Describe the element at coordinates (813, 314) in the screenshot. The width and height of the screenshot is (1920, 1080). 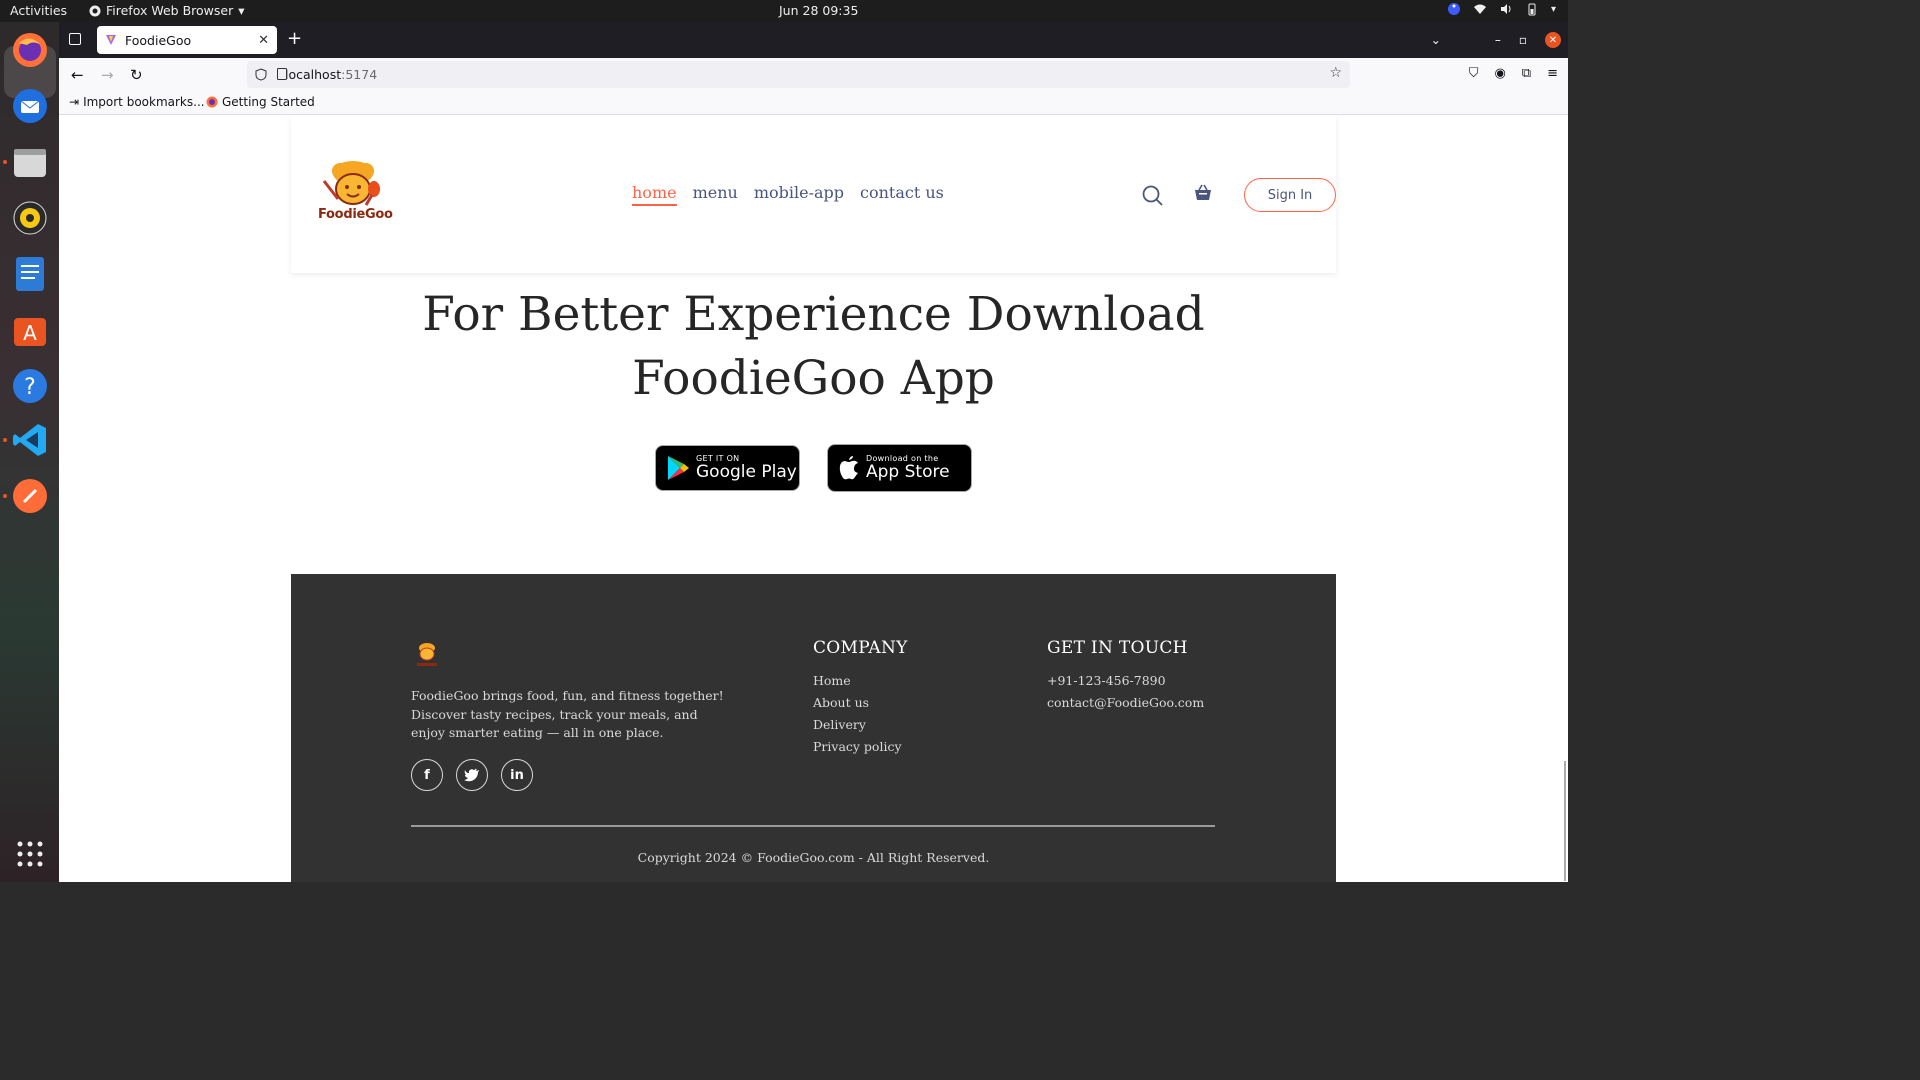
I see `heading-line-1: For Better Experience Download` at that location.